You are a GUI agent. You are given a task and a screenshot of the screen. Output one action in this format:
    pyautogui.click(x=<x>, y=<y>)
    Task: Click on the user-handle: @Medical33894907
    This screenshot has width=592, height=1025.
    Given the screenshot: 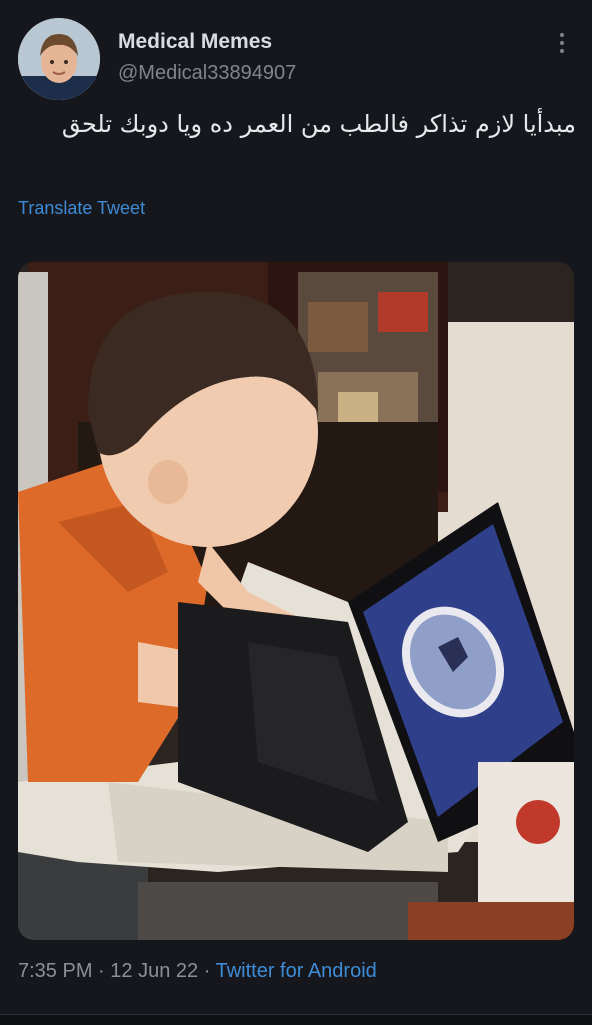 What is the action you would take?
    pyautogui.click(x=207, y=73)
    